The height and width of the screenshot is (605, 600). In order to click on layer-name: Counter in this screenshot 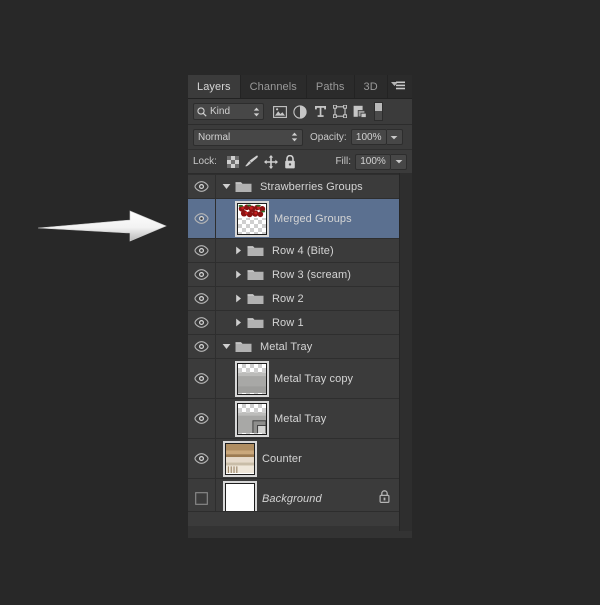, I will do `click(282, 458)`.